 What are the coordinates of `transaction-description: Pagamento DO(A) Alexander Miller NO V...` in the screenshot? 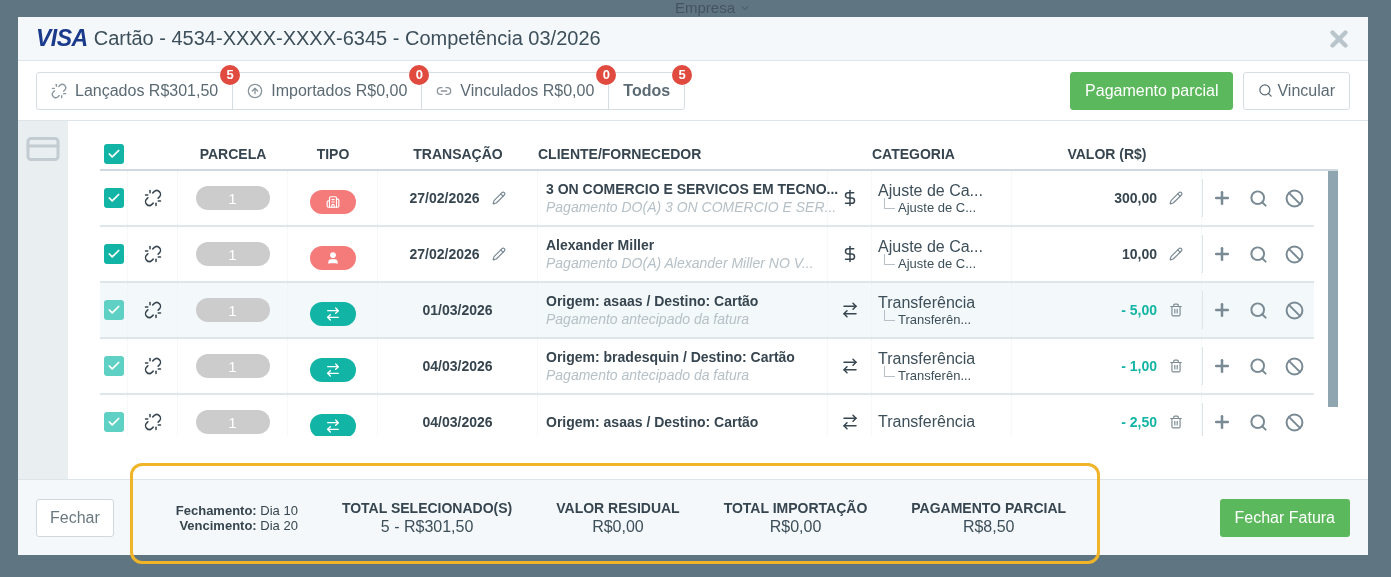 It's located at (680, 263).